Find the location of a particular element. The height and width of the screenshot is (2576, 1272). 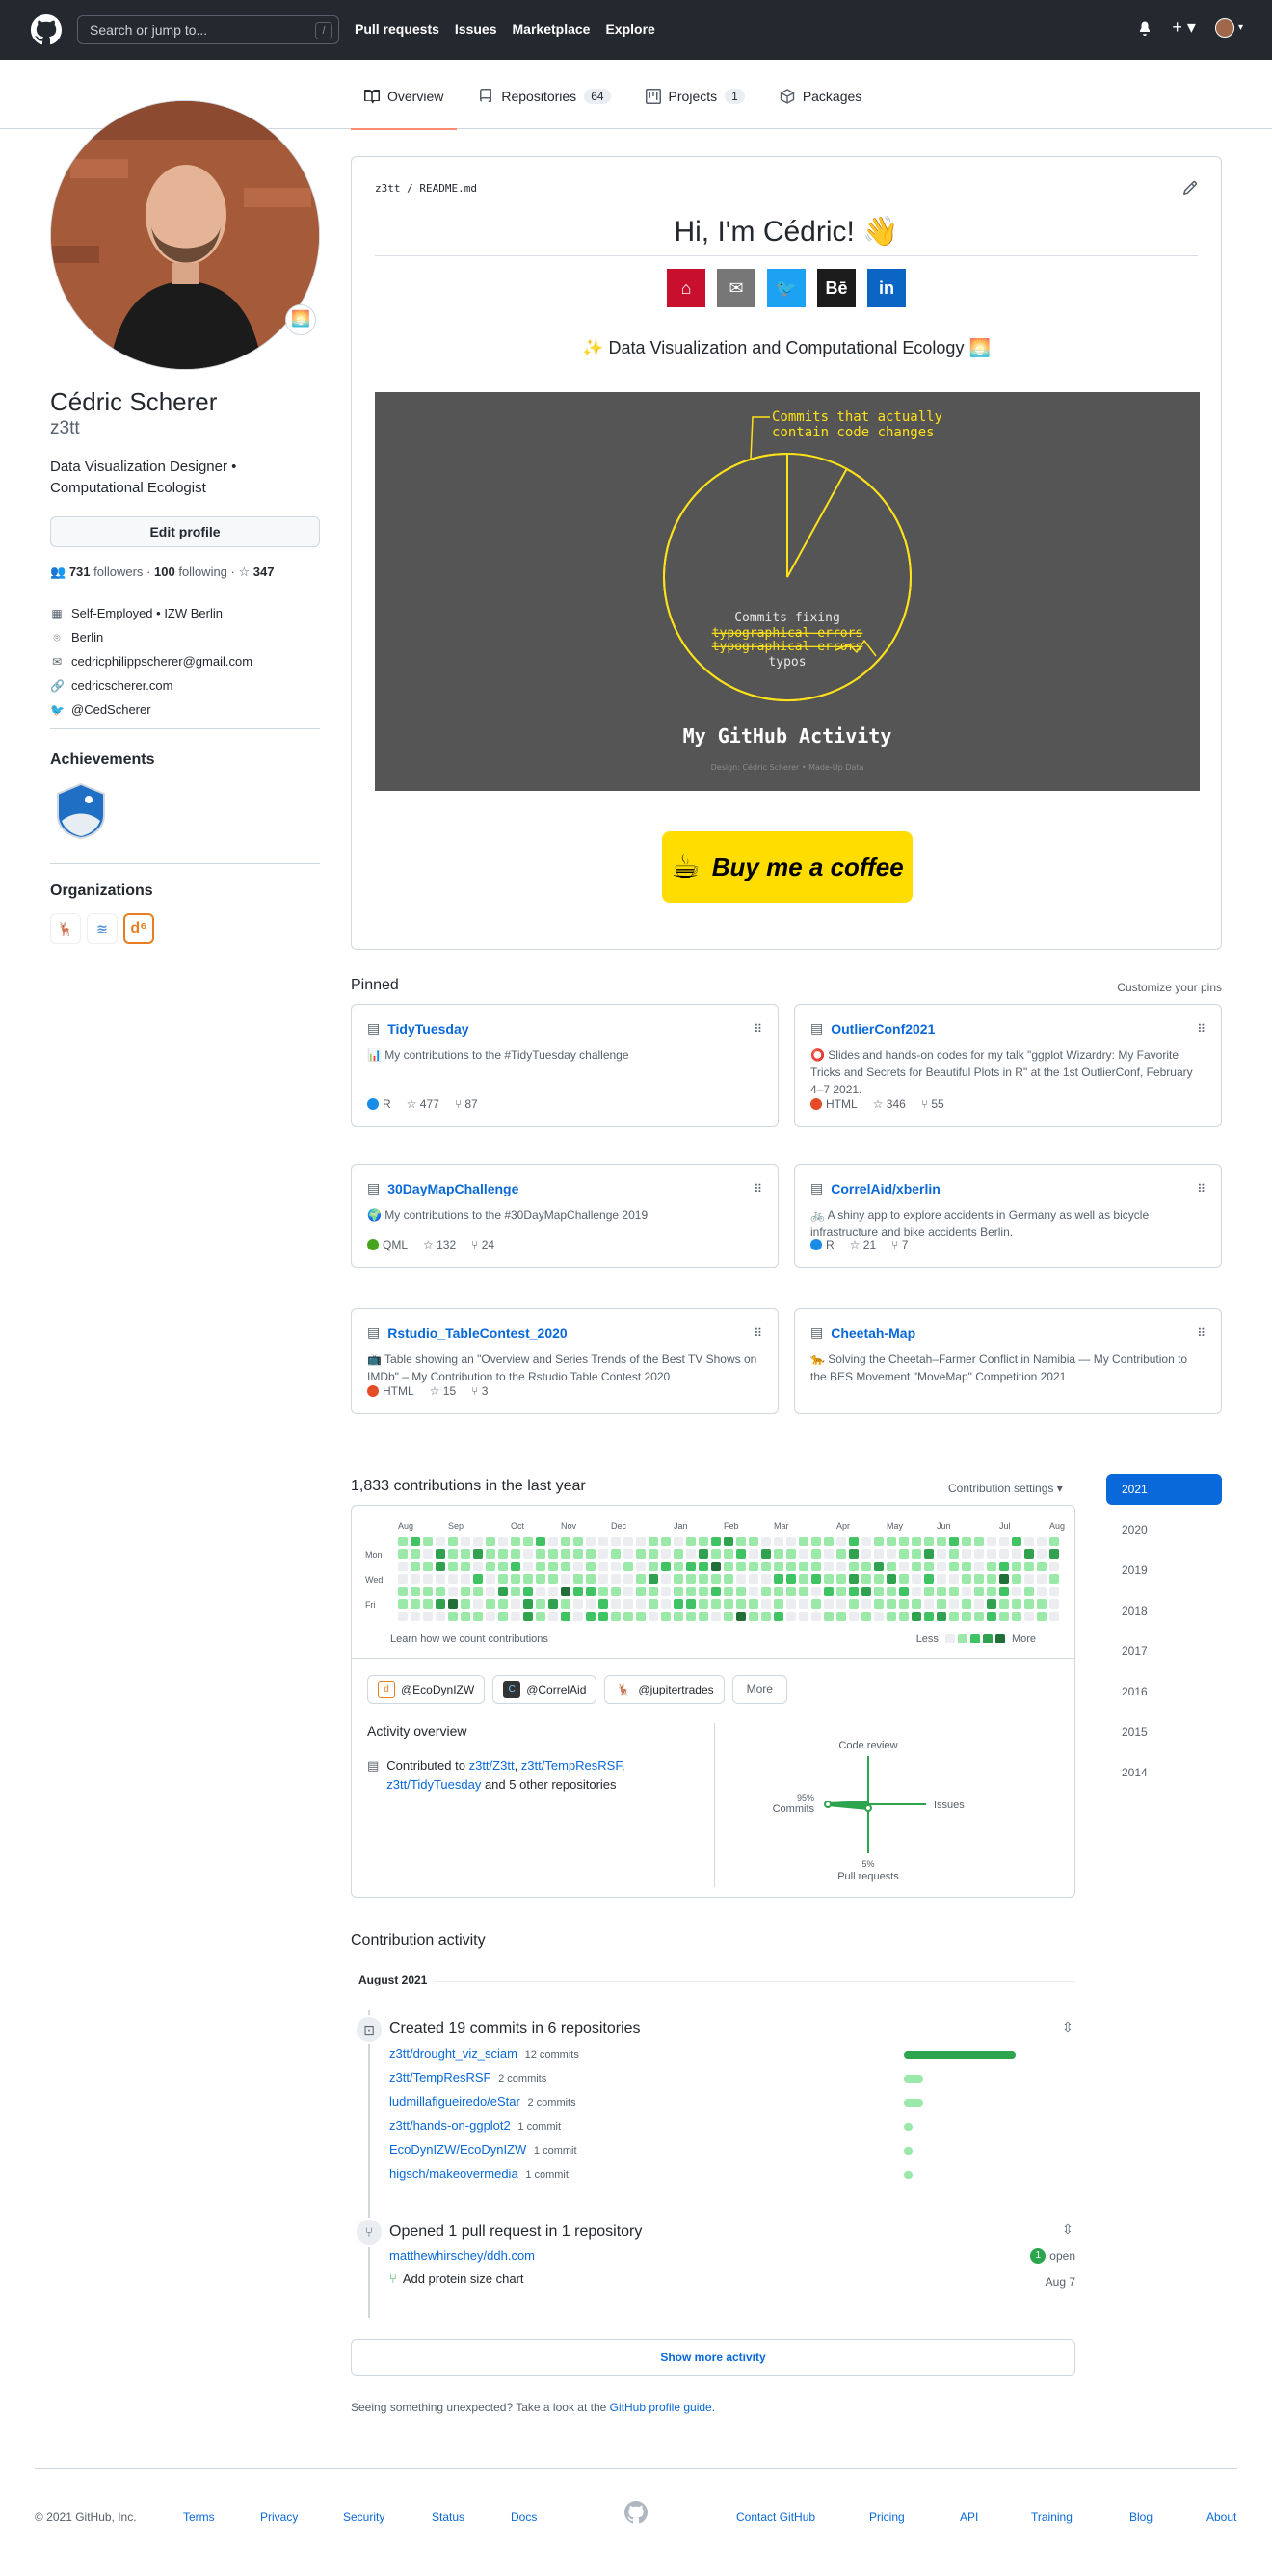

contributed-link-3: z3tt/TidyTuesday is located at coordinates (433, 1784).